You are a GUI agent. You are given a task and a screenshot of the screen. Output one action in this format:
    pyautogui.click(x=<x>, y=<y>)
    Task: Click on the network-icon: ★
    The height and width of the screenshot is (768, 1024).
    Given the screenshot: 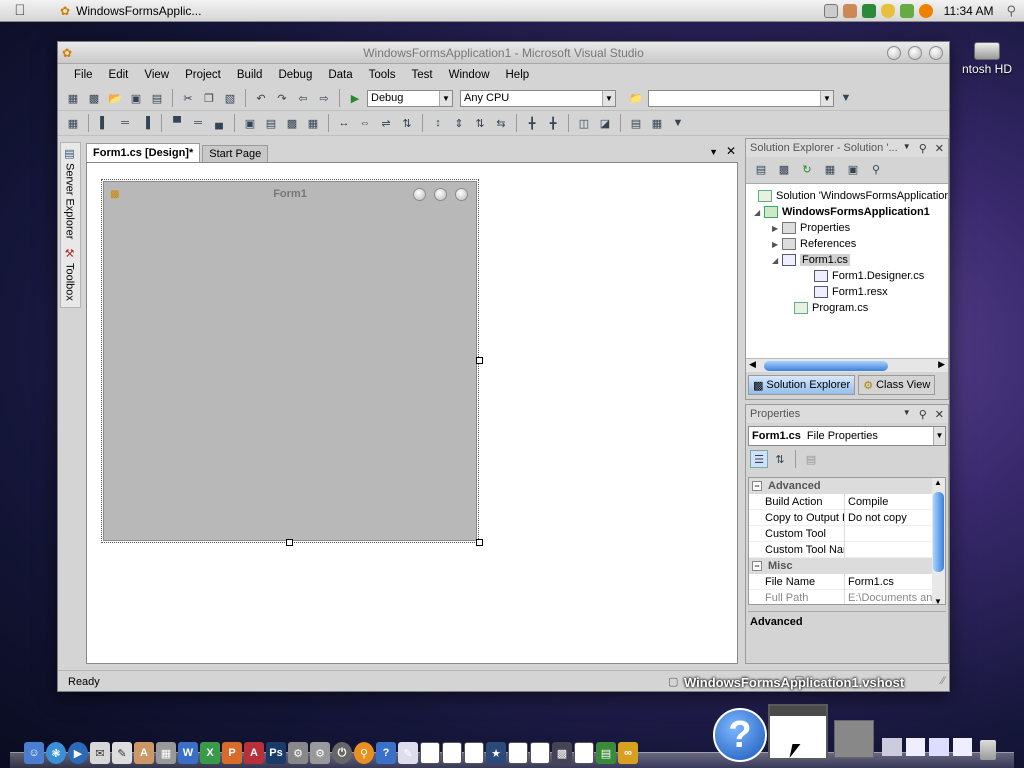 What is the action you would take?
    pyautogui.click(x=496, y=753)
    